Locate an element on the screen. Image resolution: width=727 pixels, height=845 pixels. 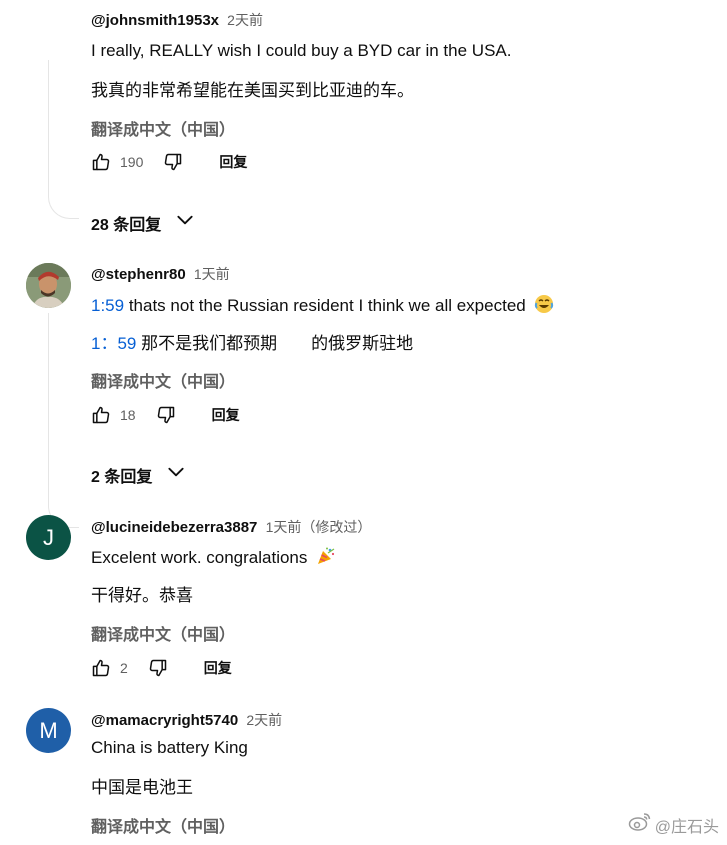
comment-actions: 2 回复 is located at coordinates (161, 668).